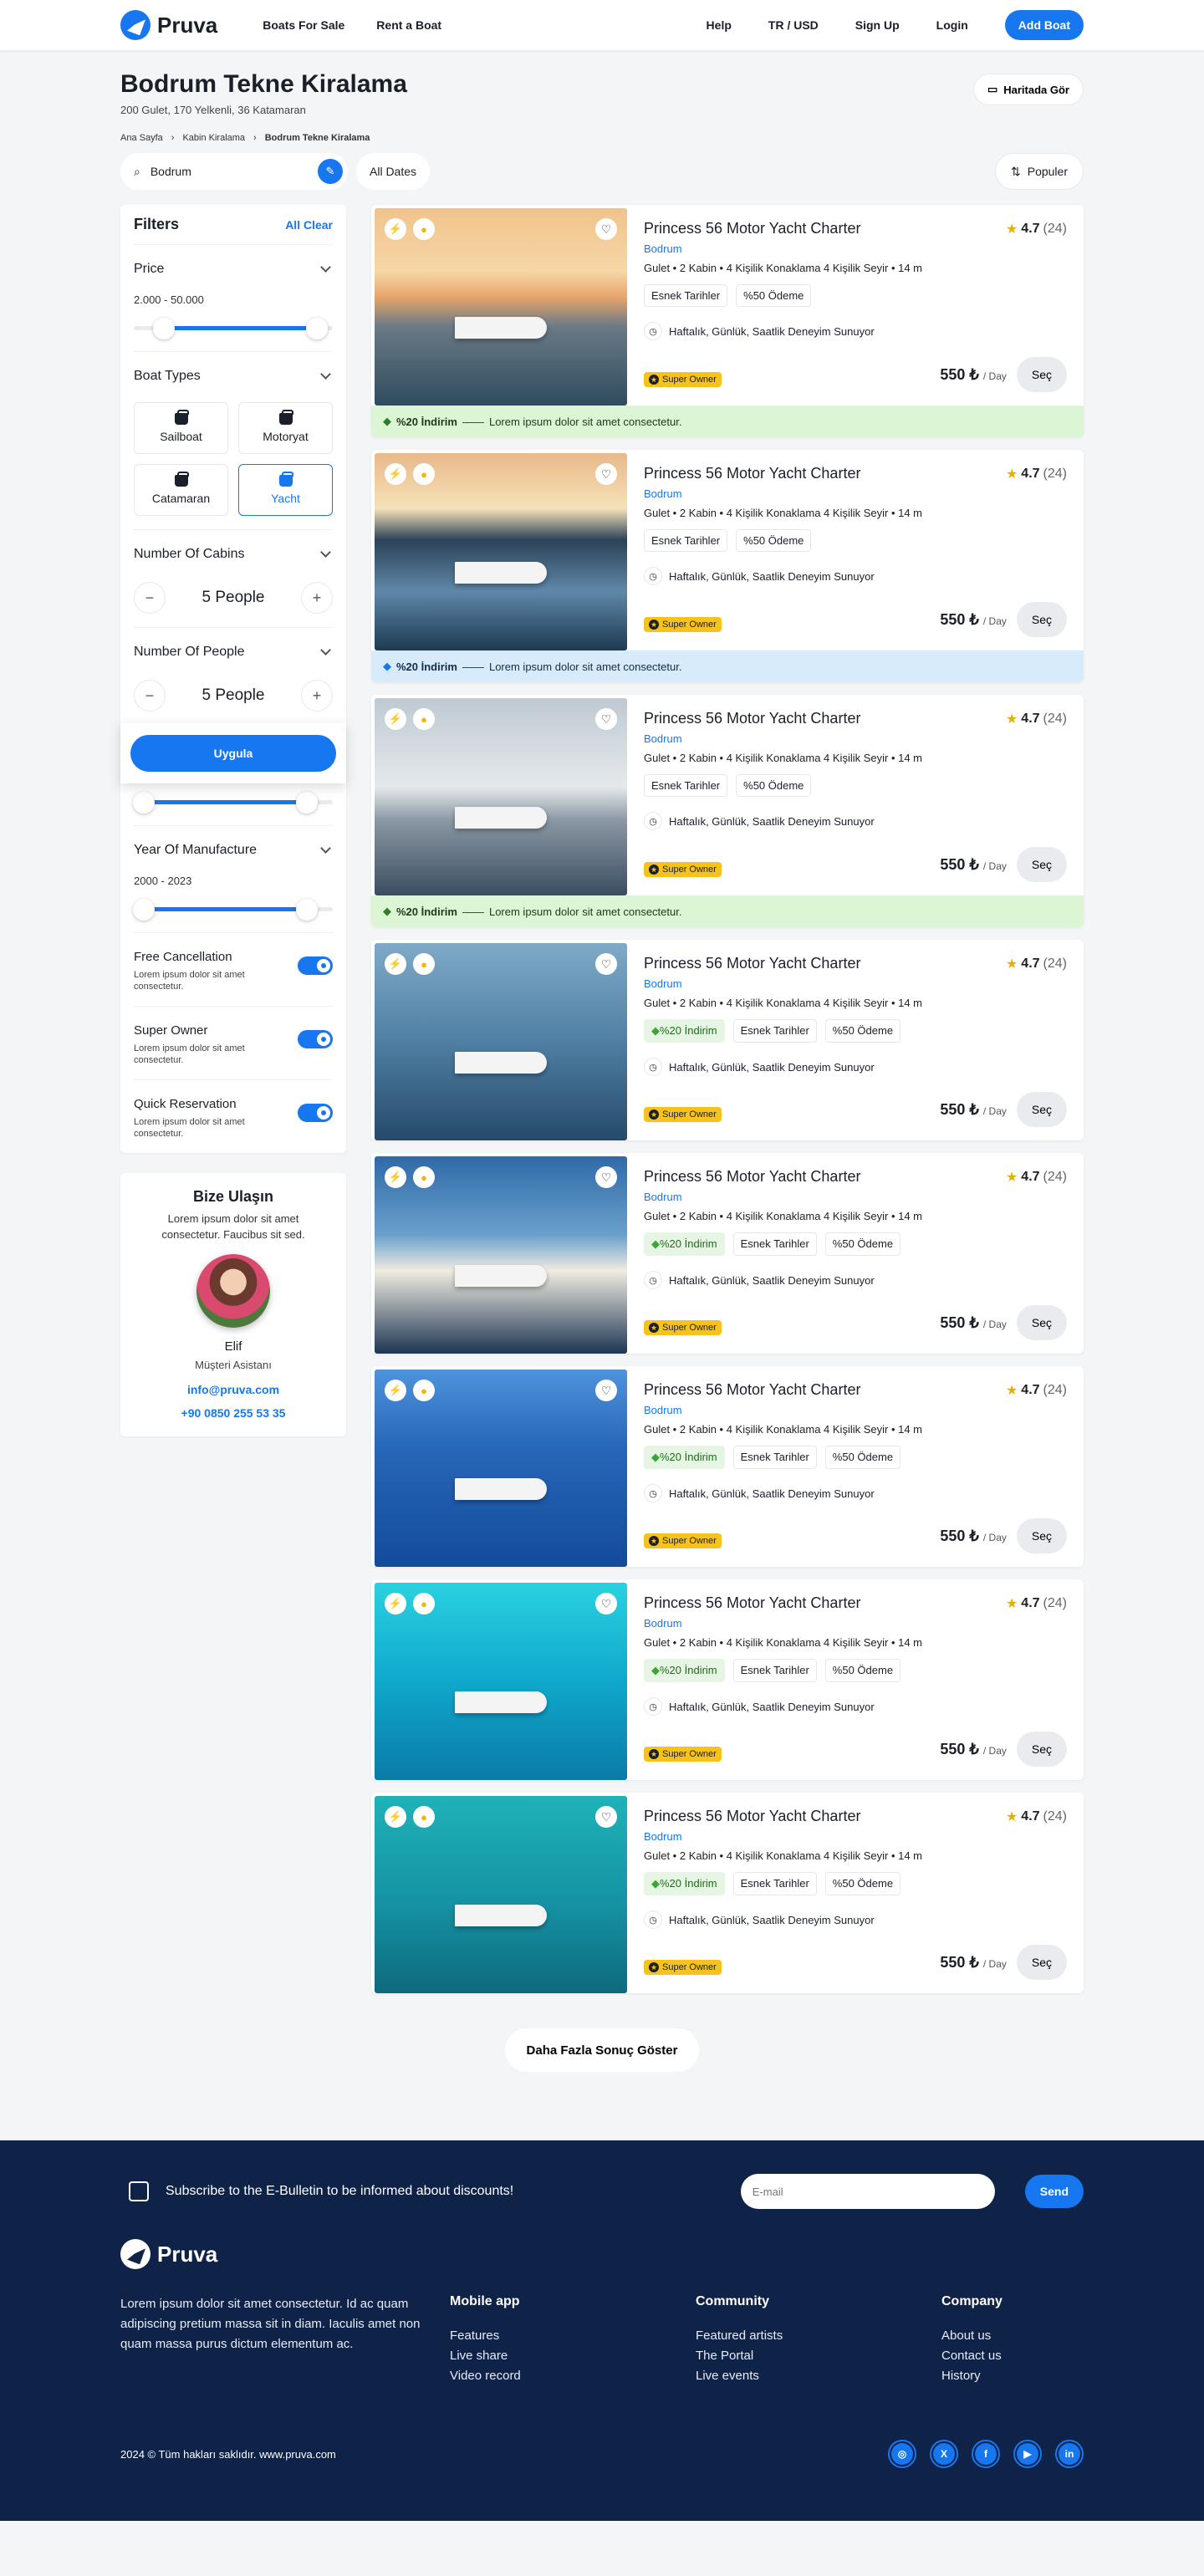  I want to click on contact-phone-link: +90 0850 255 53 35, so click(233, 1413).